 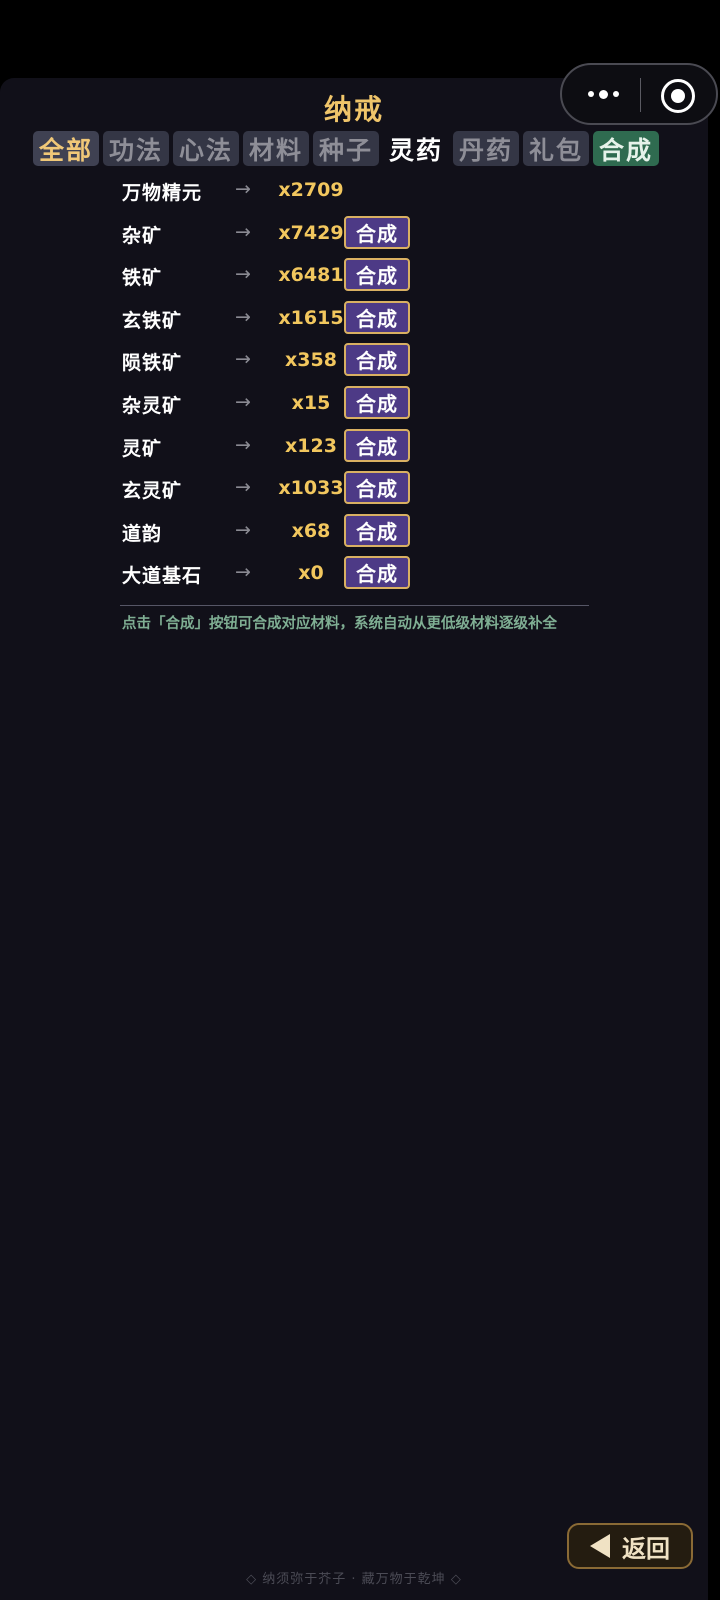 I want to click on category-tabs: 全部 功法 心法 材料 种子 灵药 丹药 礼包 合成, so click(x=346, y=148).